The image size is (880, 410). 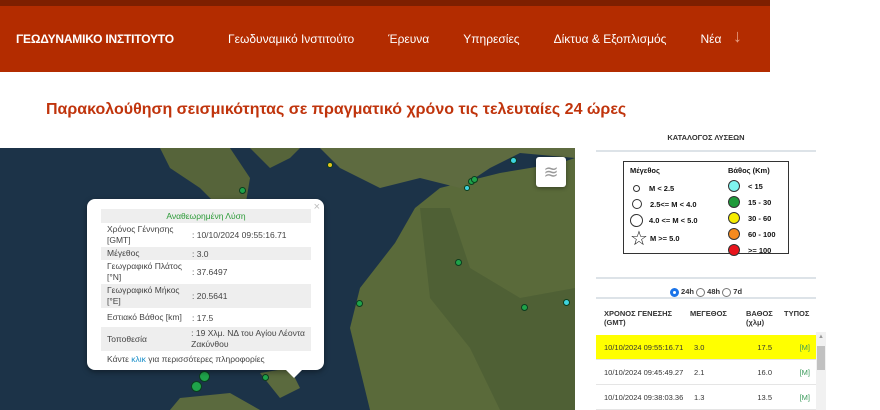 What do you see at coordinates (764, 372) in the screenshot?
I see `cell: 16.0` at bounding box center [764, 372].